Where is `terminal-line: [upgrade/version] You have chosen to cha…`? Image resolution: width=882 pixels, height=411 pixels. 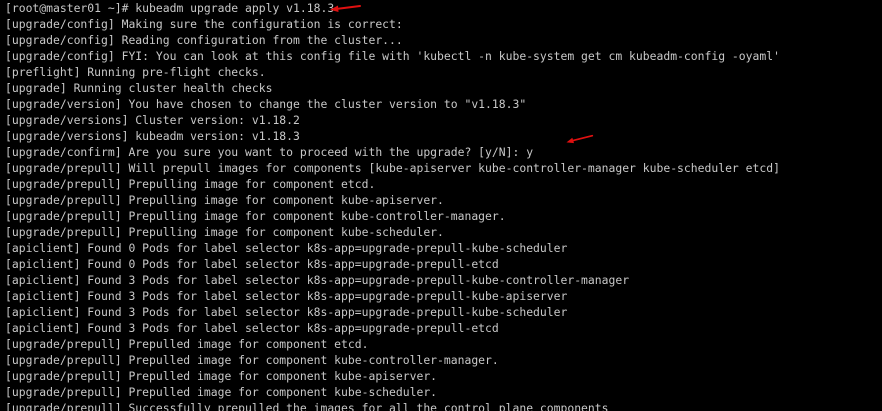 terminal-line: [upgrade/version] You have chosen to cha… is located at coordinates (266, 104).